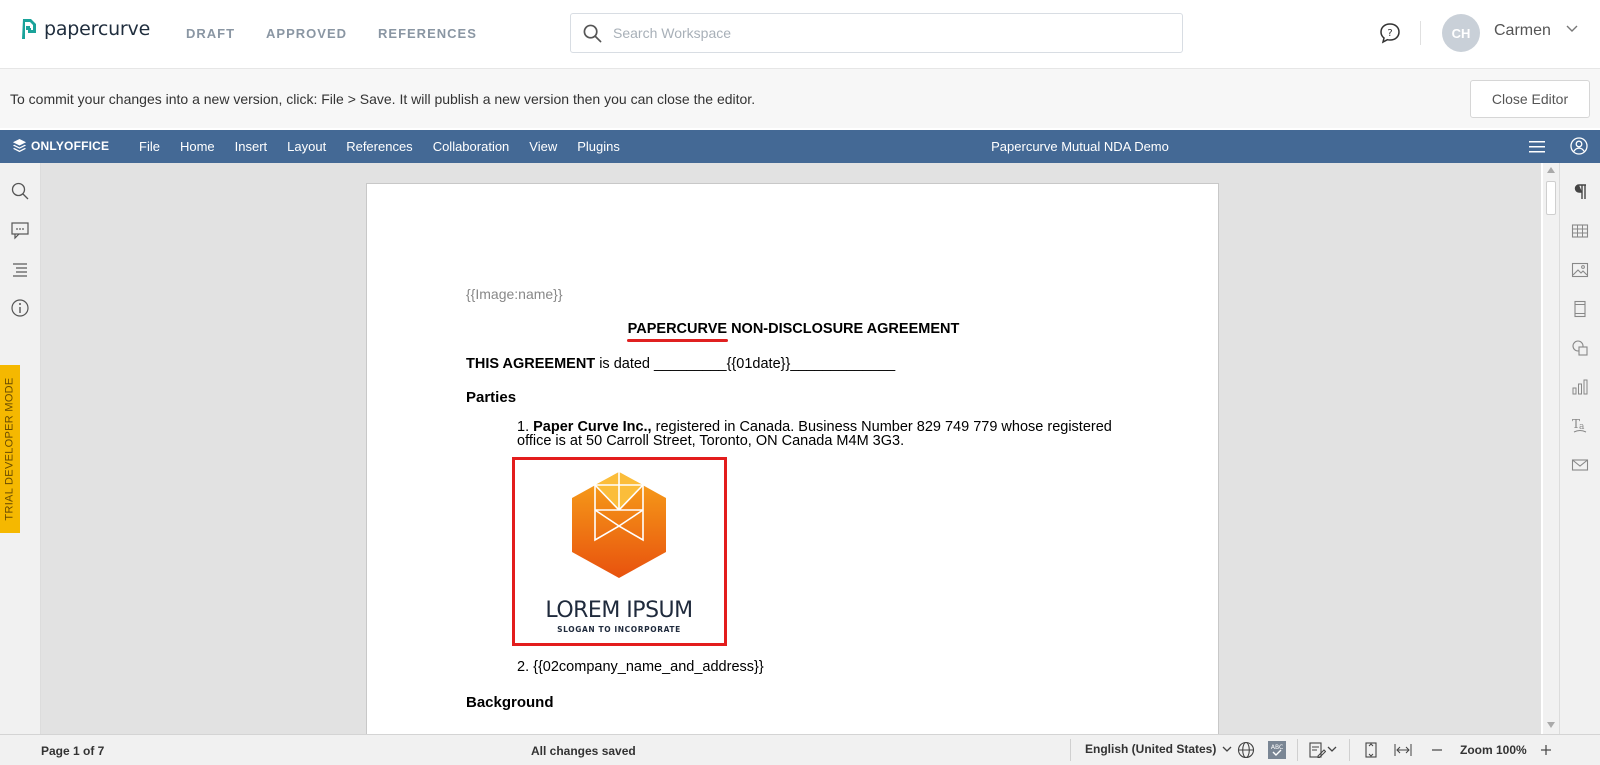 The height and width of the screenshot is (765, 1600). I want to click on set-language-globe-icon, so click(1246, 750).